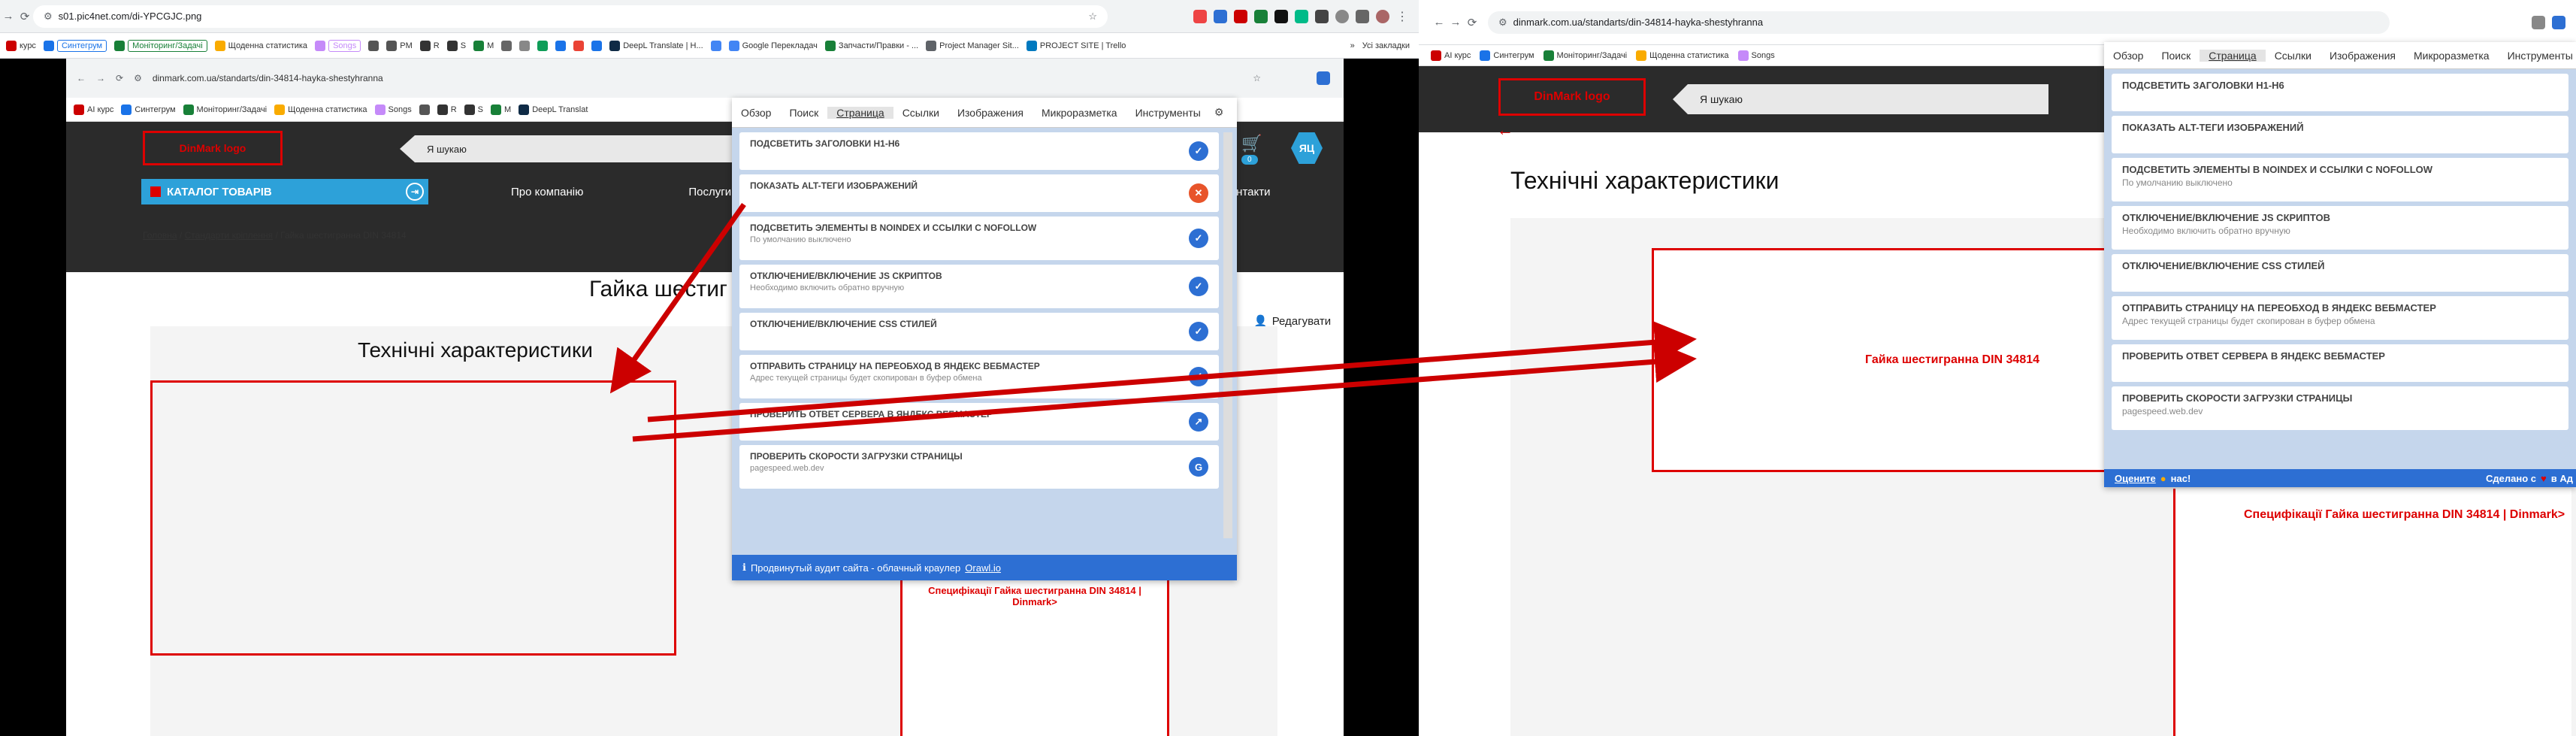 Image resolution: width=2576 pixels, height=736 pixels. Describe the element at coordinates (1362, 16) in the screenshot. I see `downloads-icon` at that location.